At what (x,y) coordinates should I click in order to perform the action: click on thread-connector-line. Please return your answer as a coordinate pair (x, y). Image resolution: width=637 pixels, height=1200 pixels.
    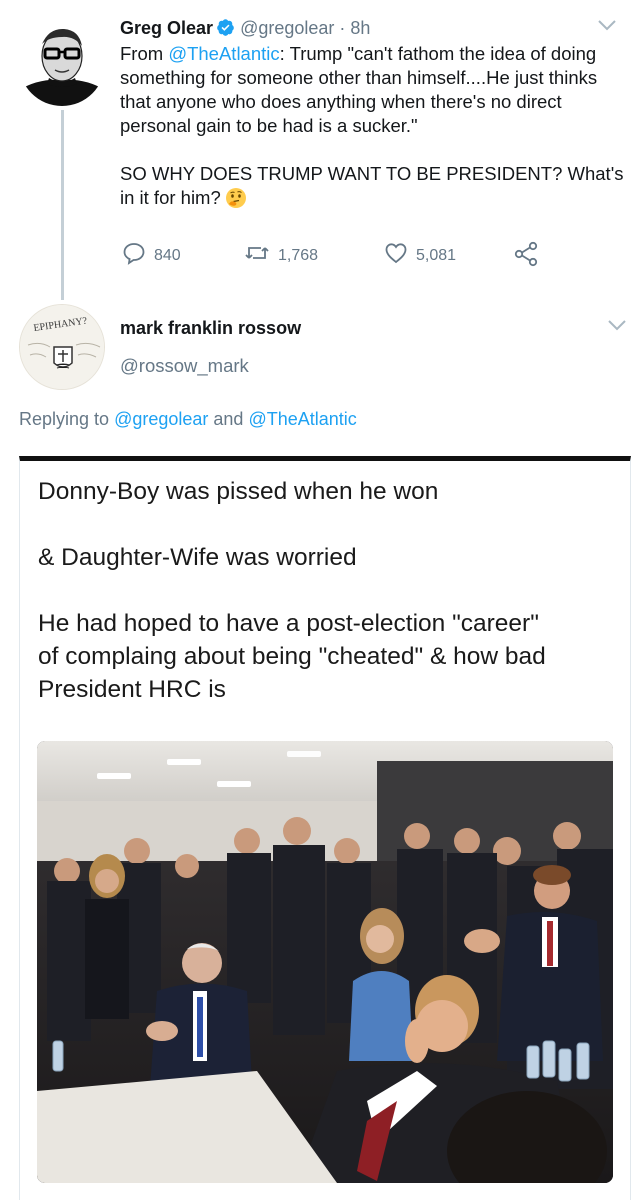
    Looking at the image, I should click on (62, 205).